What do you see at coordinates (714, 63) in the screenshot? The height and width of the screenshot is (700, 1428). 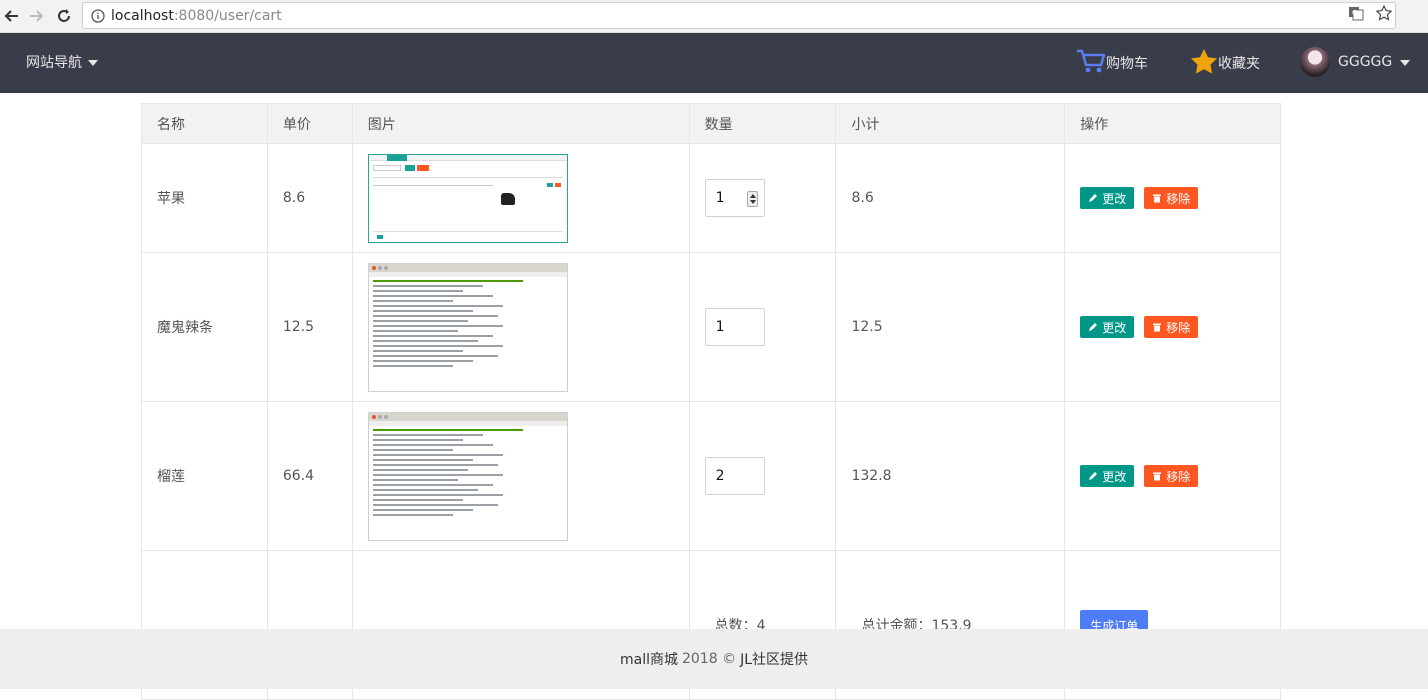 I see `top-navbar: 网站导航 购物车 收藏夹 GGGGG` at bounding box center [714, 63].